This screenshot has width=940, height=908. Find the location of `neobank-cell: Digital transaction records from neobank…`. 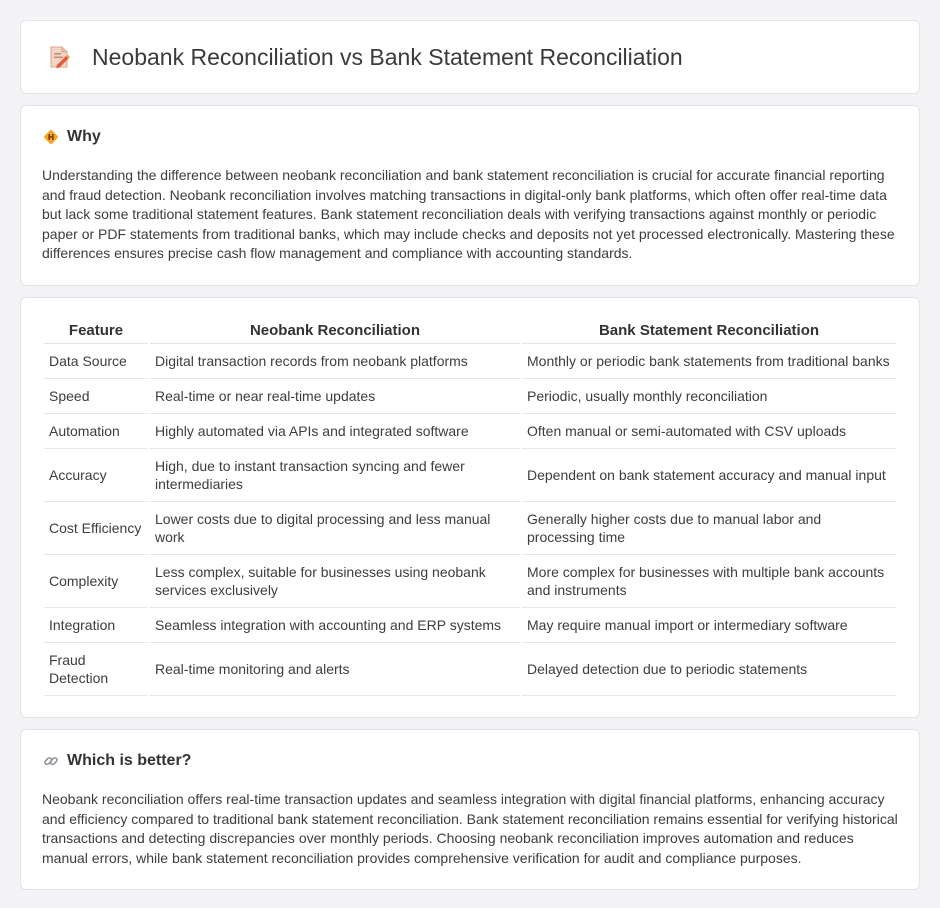

neobank-cell: Digital transaction records from neobank… is located at coordinates (335, 361).